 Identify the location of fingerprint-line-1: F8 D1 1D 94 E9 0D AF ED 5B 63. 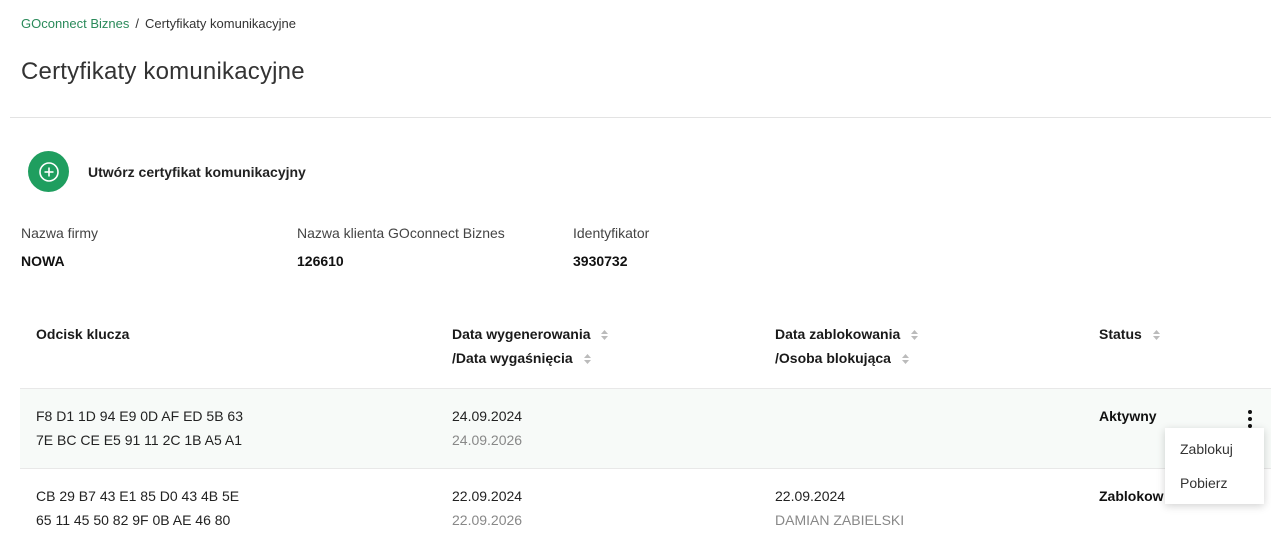
(139, 416).